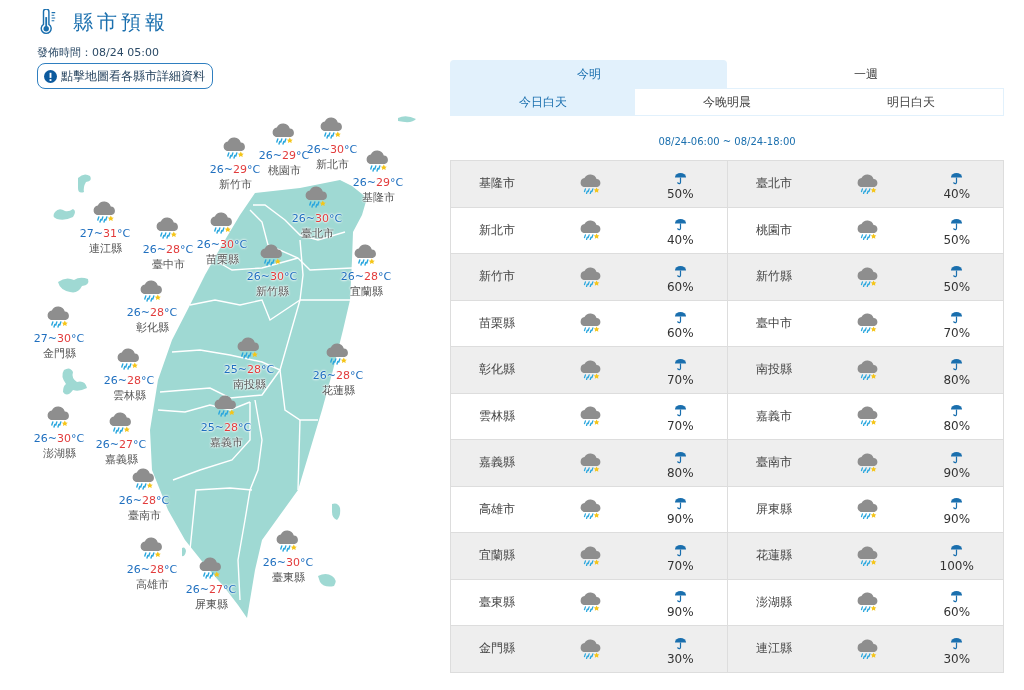  Describe the element at coordinates (727, 142) in the screenshot. I see `period-range: 08/24-06:00 ~ 08/24-18:00` at that location.